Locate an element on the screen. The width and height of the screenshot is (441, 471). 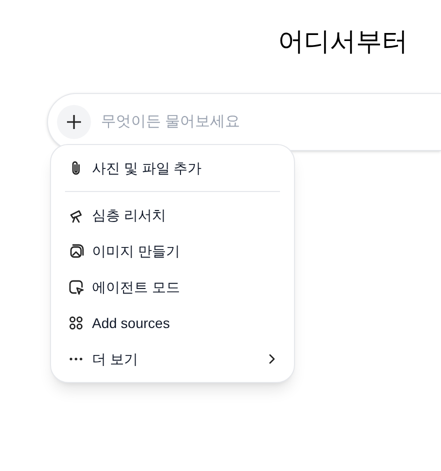
ellipsis-icon is located at coordinates (76, 359).